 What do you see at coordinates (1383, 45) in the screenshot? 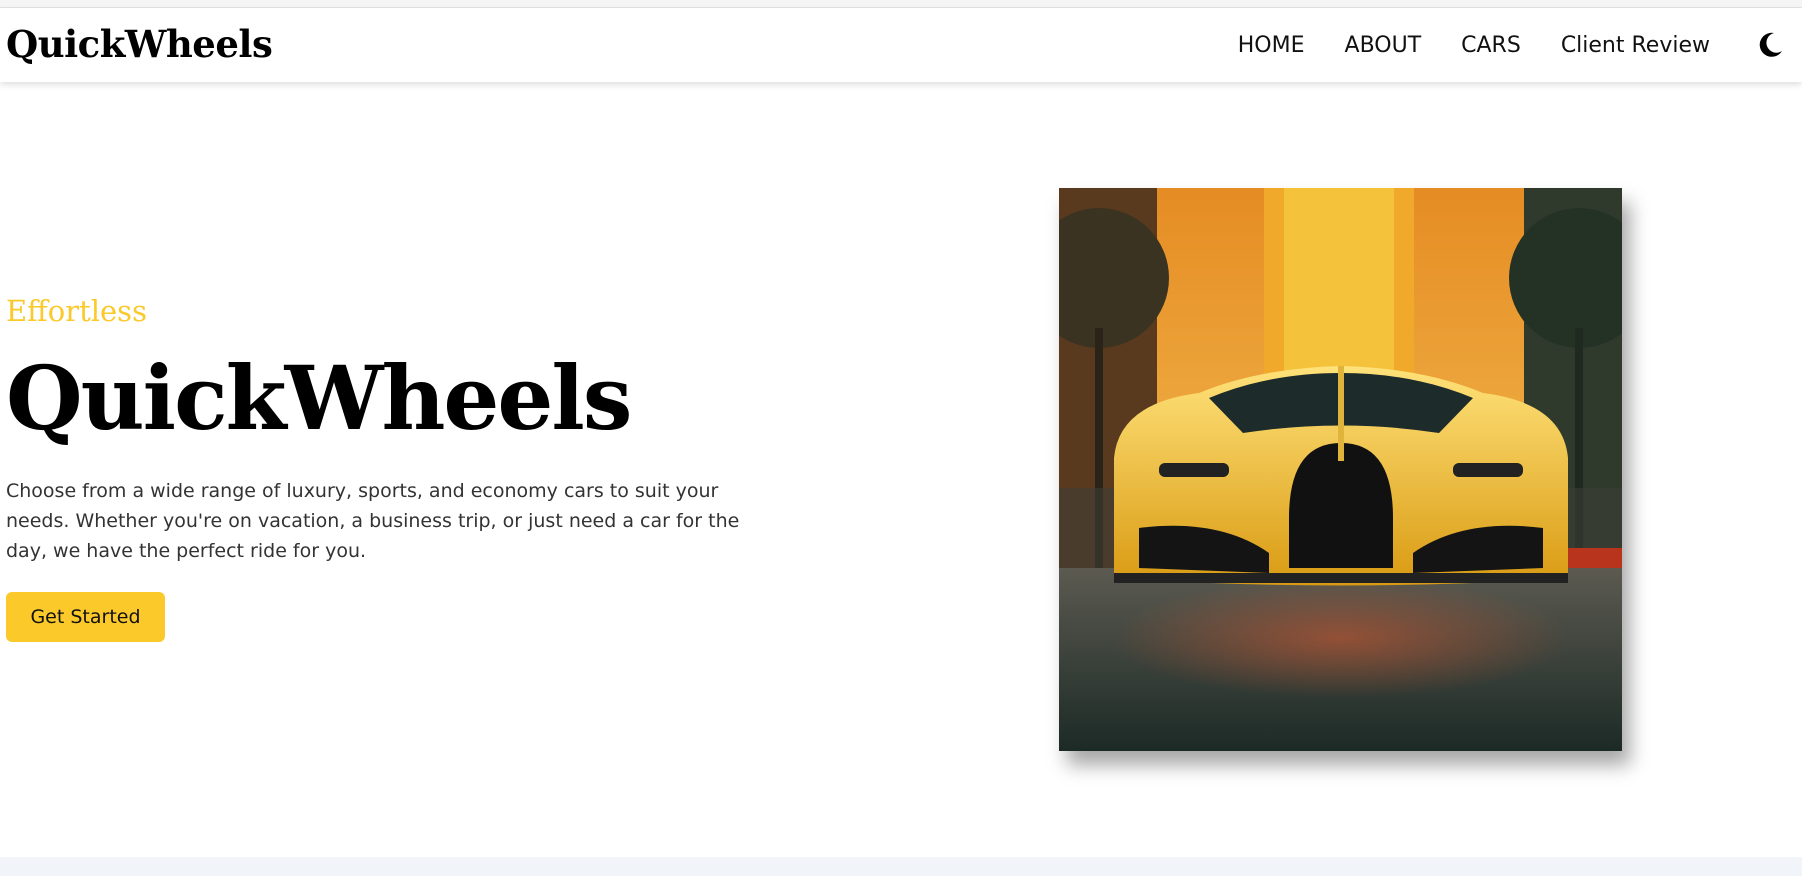
I see `nav-link-about: ABOUT` at bounding box center [1383, 45].